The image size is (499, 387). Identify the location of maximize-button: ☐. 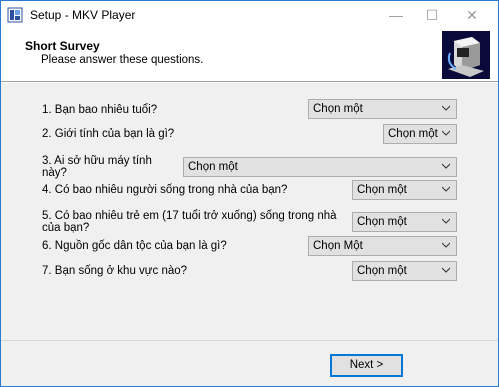
(432, 15).